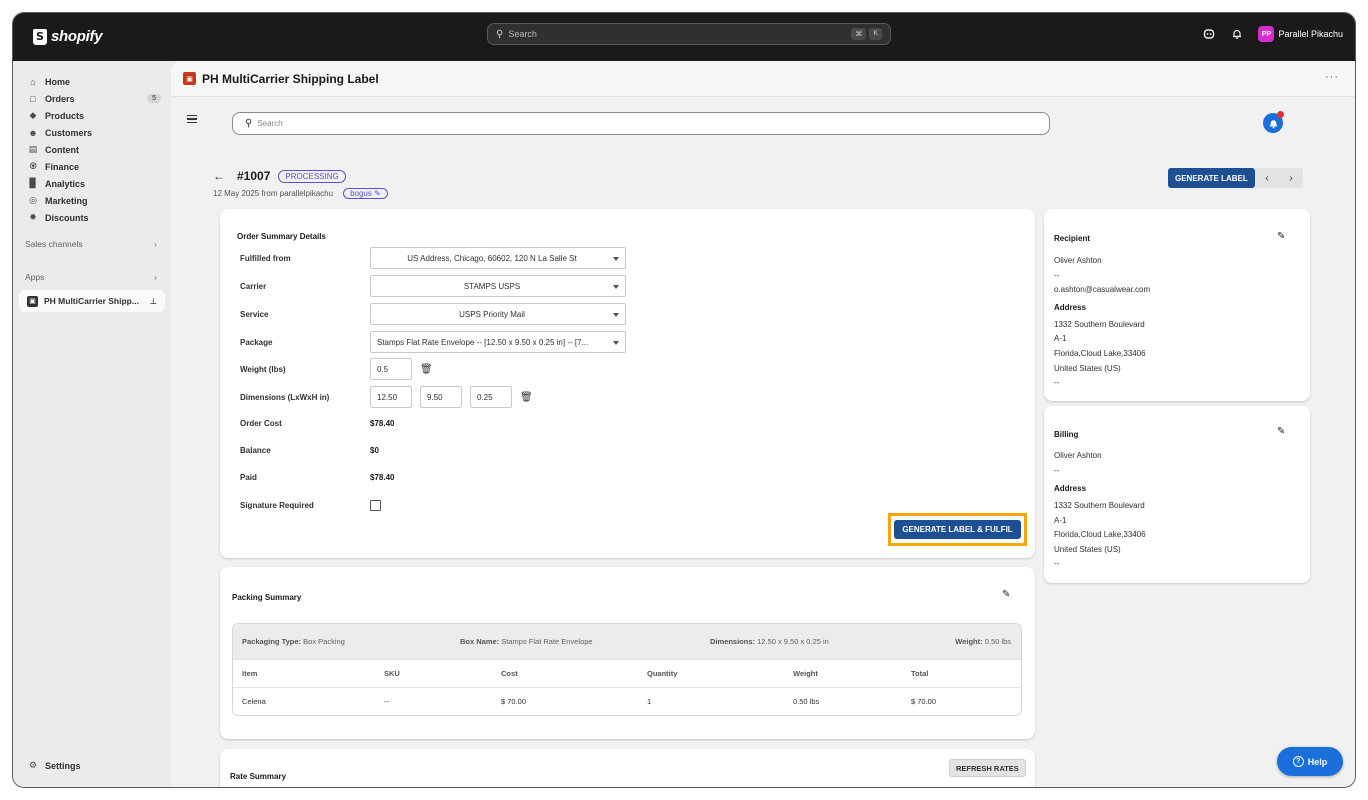  Describe the element at coordinates (1100, 534) in the screenshot. I see `billing-address-line3: Florida,Cloud Lake,33406` at that location.